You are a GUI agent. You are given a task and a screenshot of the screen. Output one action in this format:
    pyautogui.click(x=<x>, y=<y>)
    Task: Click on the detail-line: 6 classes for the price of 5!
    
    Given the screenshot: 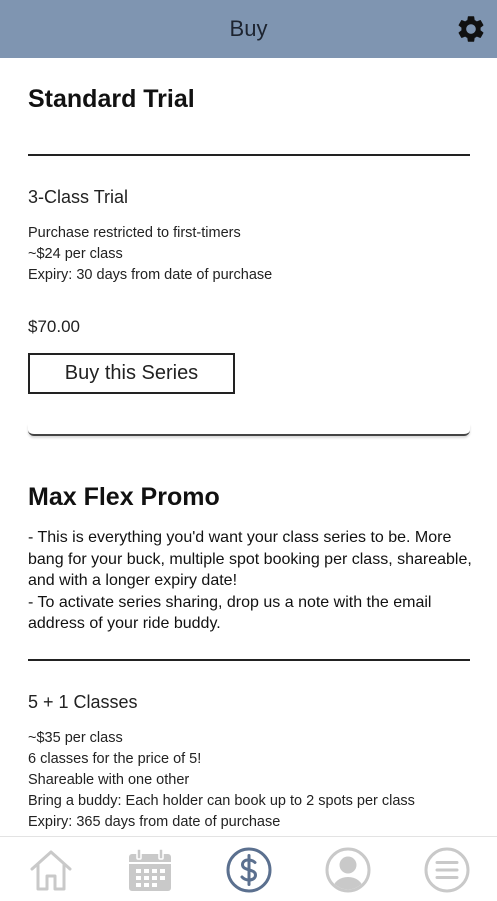 What is the action you would take?
    pyautogui.click(x=115, y=759)
    